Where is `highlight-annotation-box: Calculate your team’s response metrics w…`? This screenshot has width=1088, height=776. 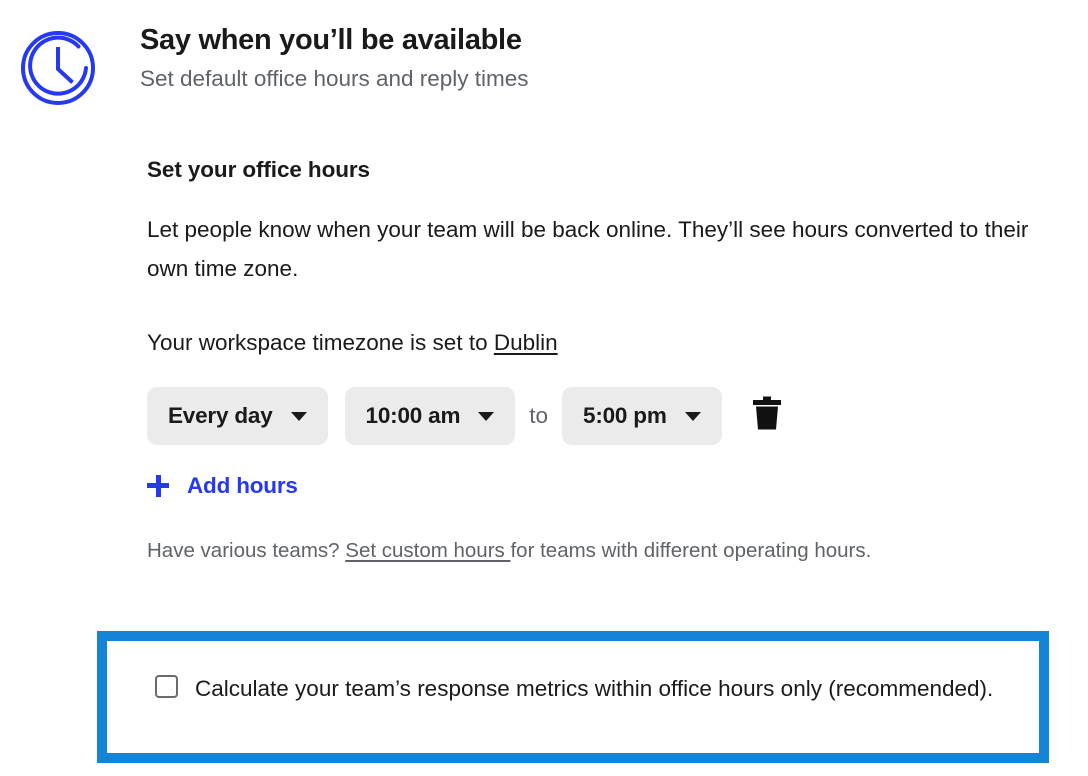
highlight-annotation-box: Calculate your team’s response metrics w… is located at coordinates (573, 697).